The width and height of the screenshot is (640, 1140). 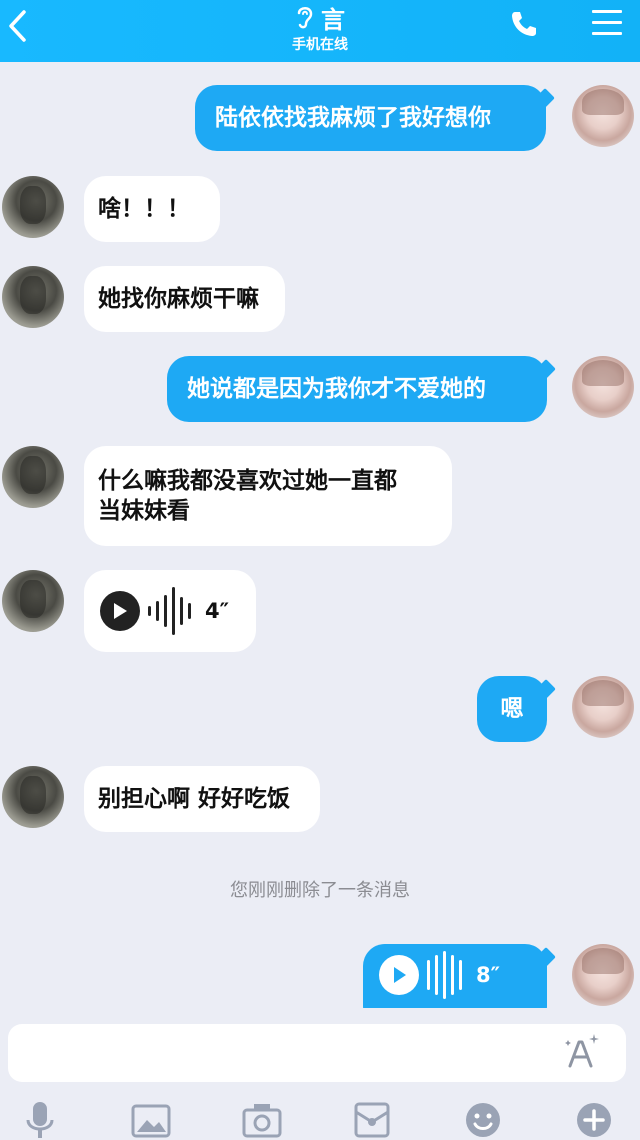 I want to click on message-bubble: 啥！！！, so click(x=152, y=209).